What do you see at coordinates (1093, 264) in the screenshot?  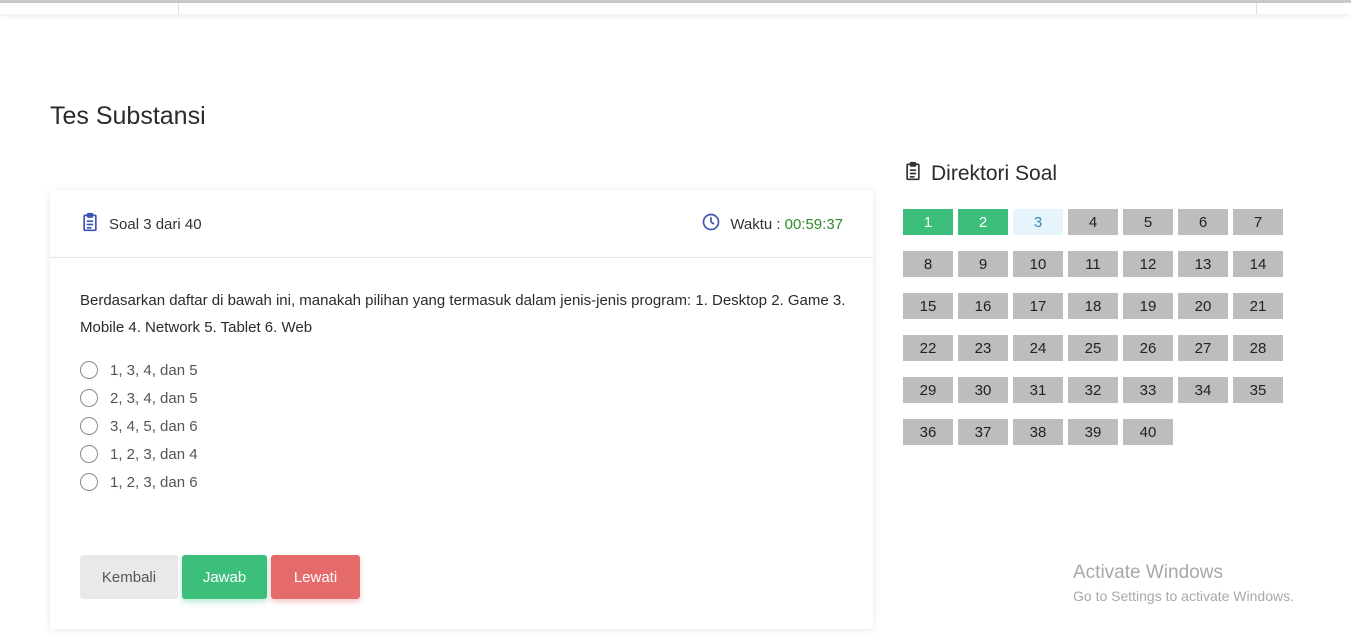 I see `question-number-button: 11` at bounding box center [1093, 264].